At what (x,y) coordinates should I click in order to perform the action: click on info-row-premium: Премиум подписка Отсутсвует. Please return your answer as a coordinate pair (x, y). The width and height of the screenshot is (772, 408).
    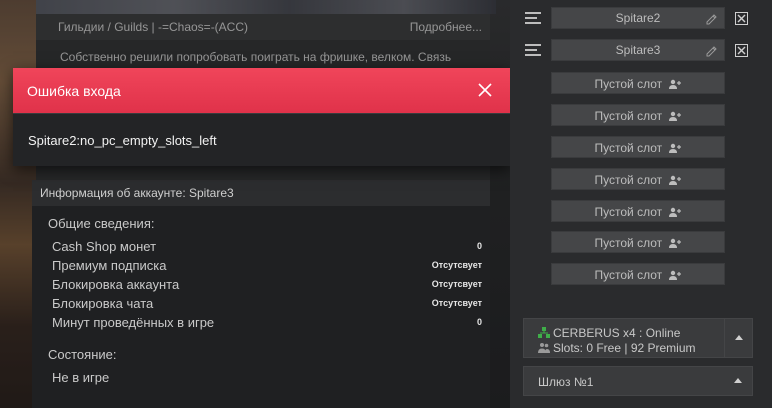
    Looking at the image, I should click on (267, 267).